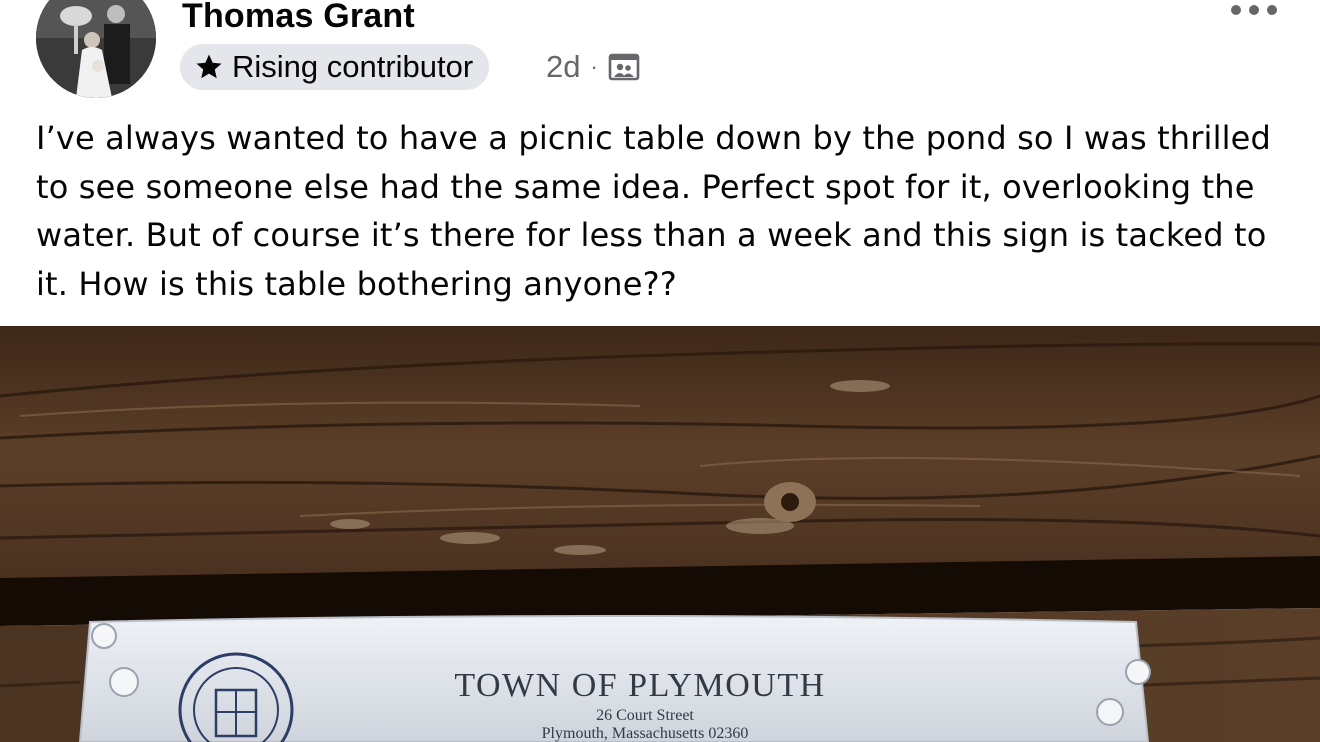  Describe the element at coordinates (624, 67) in the screenshot. I see `group-icon` at that location.